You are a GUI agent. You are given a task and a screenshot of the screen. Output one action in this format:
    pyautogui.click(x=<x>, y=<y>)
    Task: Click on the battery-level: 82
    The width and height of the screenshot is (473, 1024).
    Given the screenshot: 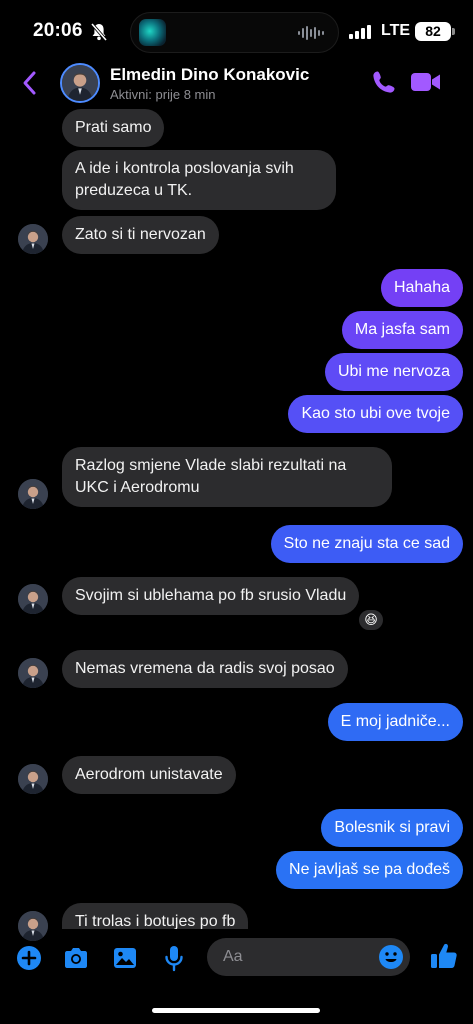 What is the action you would take?
    pyautogui.click(x=433, y=31)
    